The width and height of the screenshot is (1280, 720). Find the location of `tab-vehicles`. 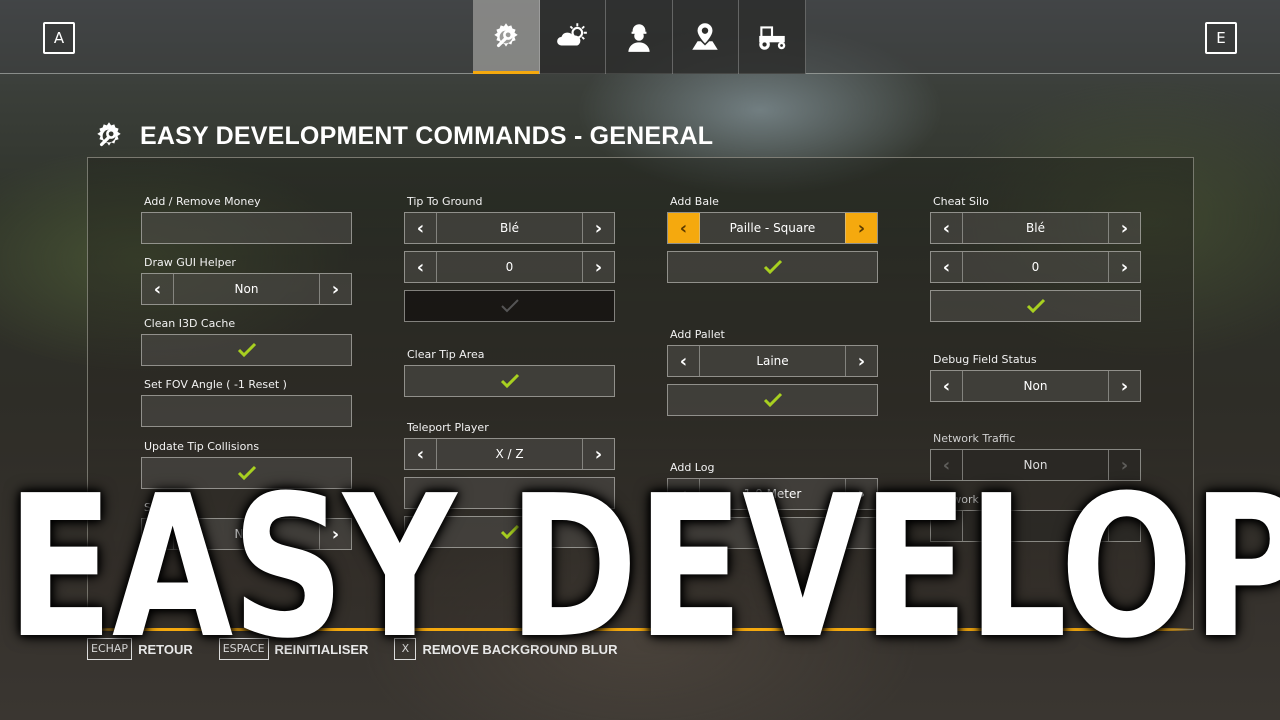

tab-vehicles is located at coordinates (772, 37).